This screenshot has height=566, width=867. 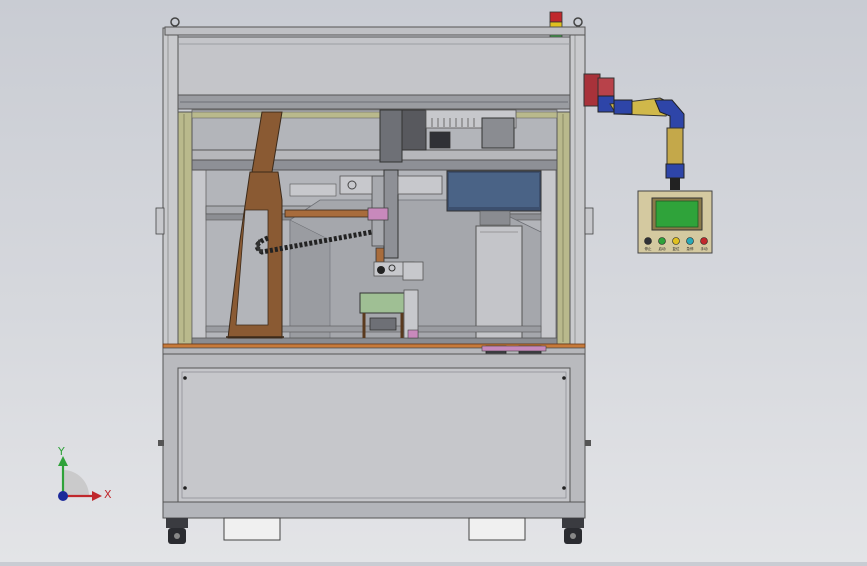 What do you see at coordinates (691, 248) in the screenshot?
I see `hmi-button-label-4: 急停` at bounding box center [691, 248].